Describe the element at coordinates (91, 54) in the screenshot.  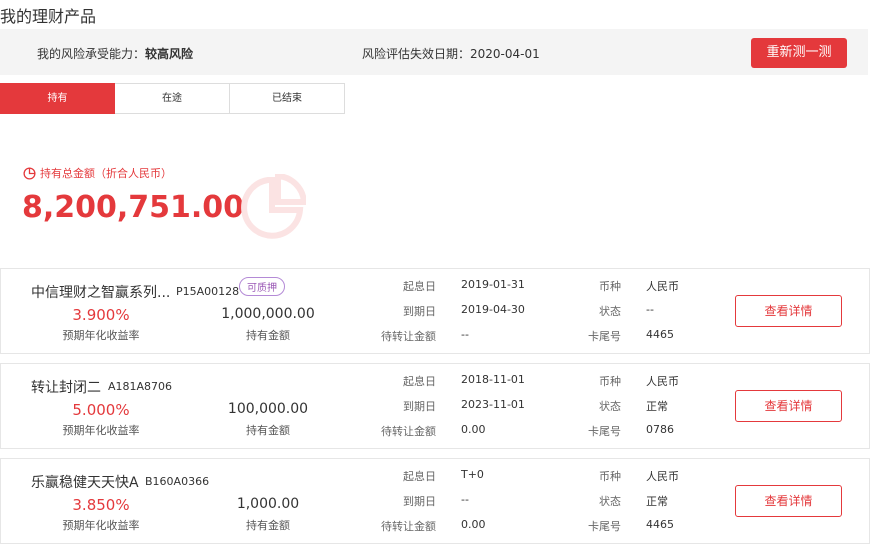
I see `risk-capacity-label: 我的风险承受能力：` at that location.